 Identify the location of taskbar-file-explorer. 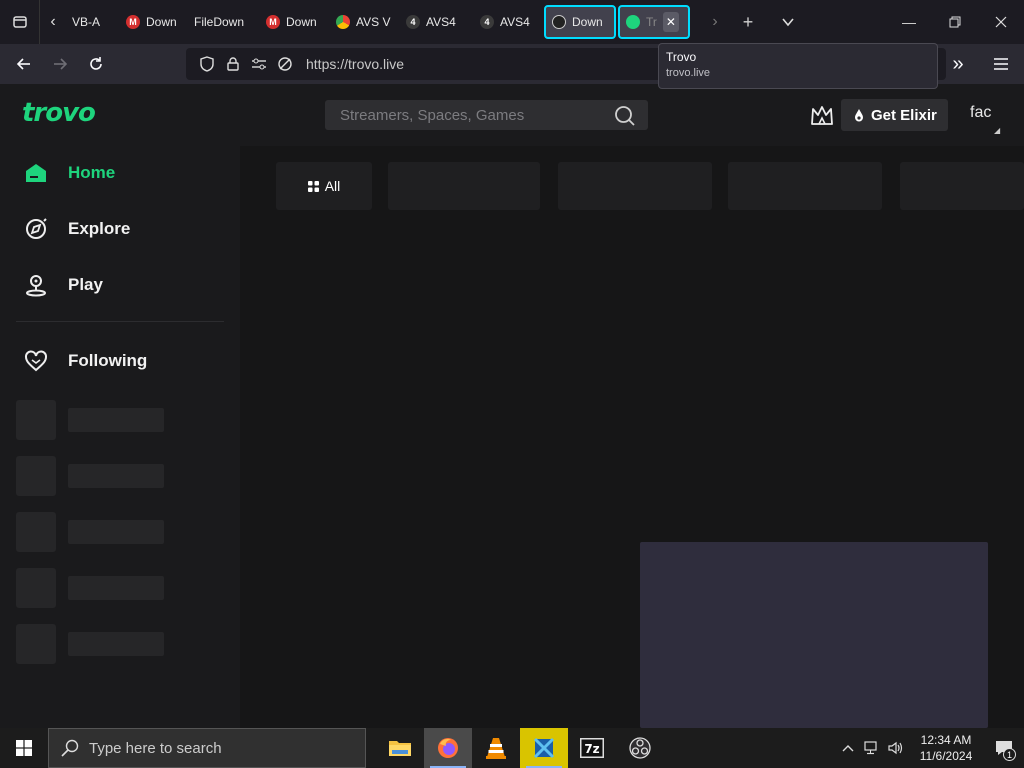
(400, 748).